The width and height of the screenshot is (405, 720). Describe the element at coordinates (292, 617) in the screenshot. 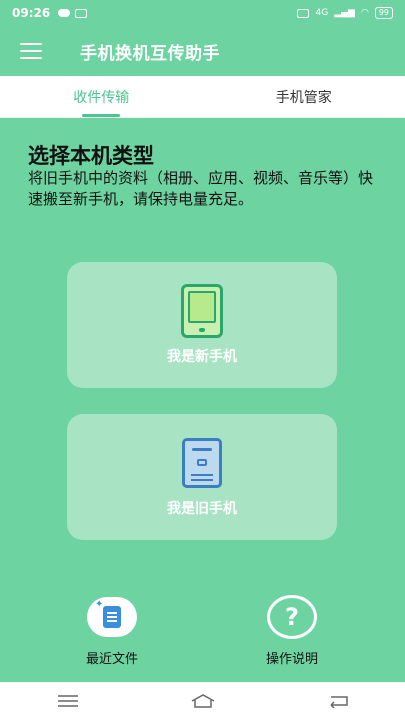

I see `help-icon: ?` at that location.